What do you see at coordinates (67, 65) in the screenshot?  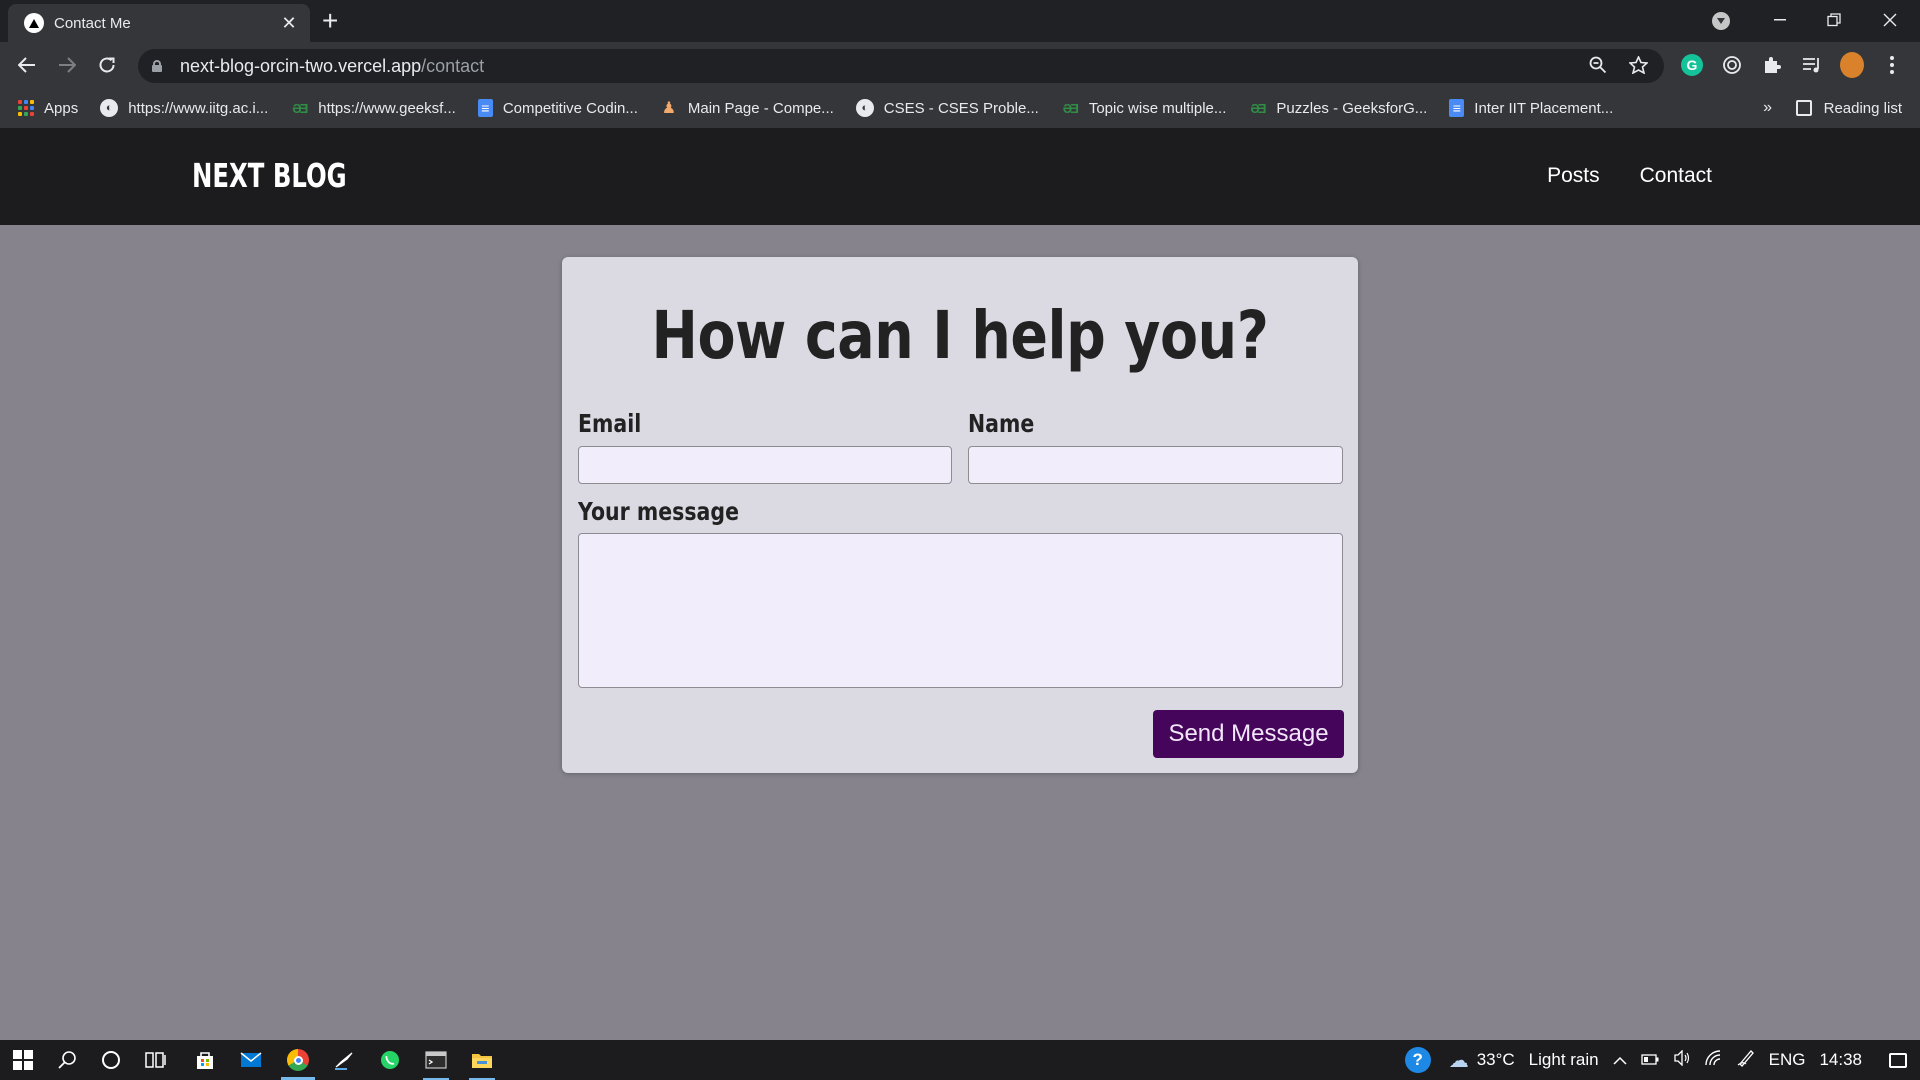 I see `forward-arrow-icon` at bounding box center [67, 65].